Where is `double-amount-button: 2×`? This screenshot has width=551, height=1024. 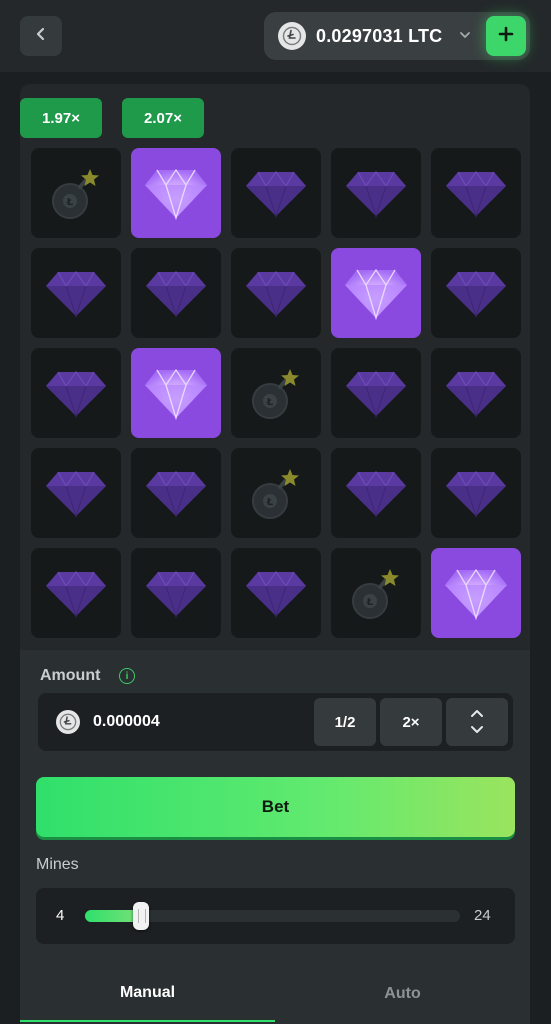 double-amount-button: 2× is located at coordinates (411, 722).